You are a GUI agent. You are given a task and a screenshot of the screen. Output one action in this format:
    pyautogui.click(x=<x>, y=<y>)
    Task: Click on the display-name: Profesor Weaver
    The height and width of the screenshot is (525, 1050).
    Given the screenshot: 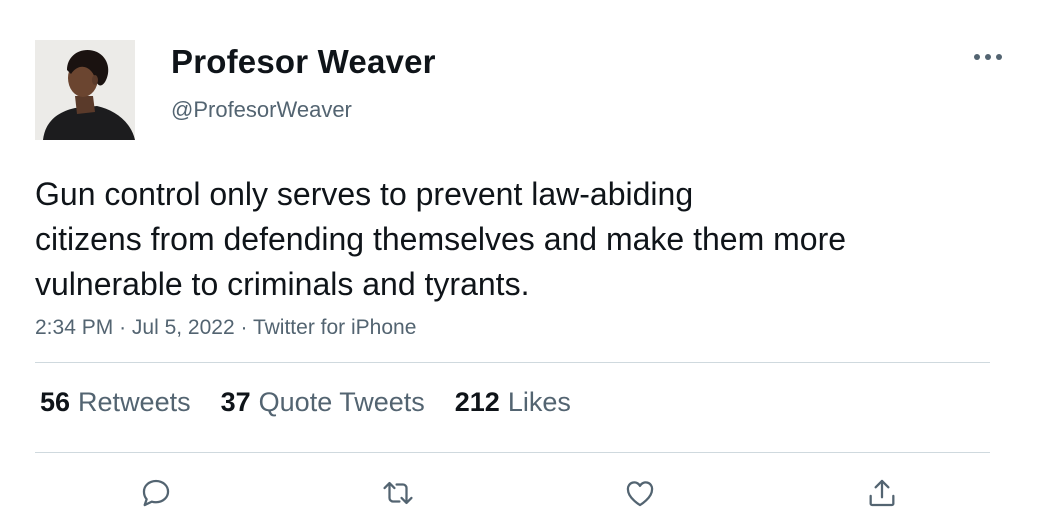 What is the action you would take?
    pyautogui.click(x=303, y=62)
    